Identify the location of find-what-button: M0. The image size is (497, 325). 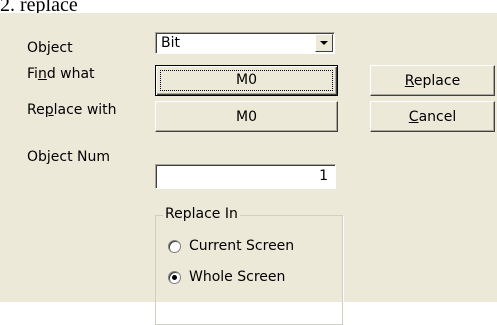
(246, 80).